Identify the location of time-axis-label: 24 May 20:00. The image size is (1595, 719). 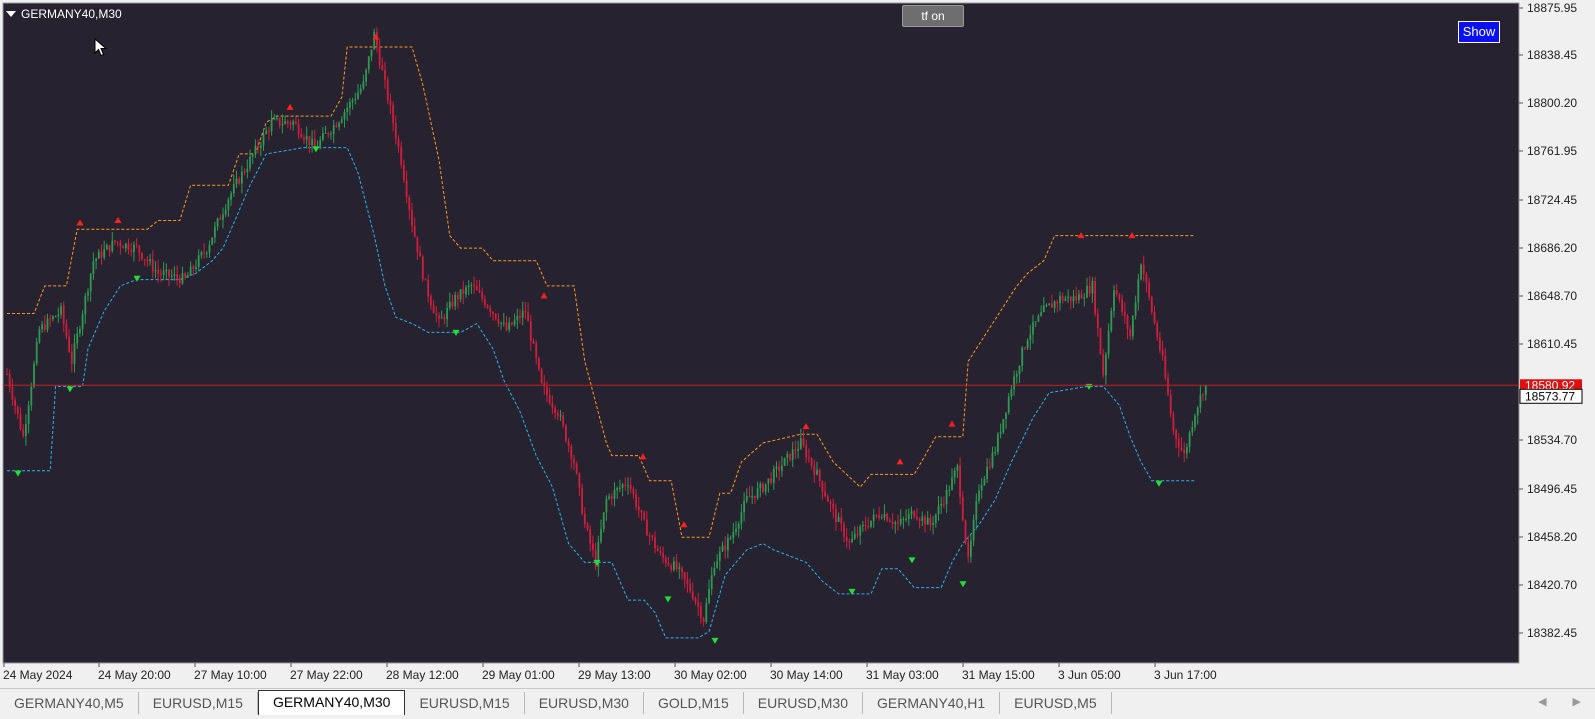
(134, 675).